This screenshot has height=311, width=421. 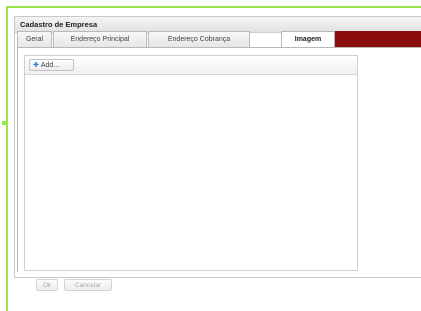 I want to click on tab-imagem: Imagem, so click(x=308, y=39).